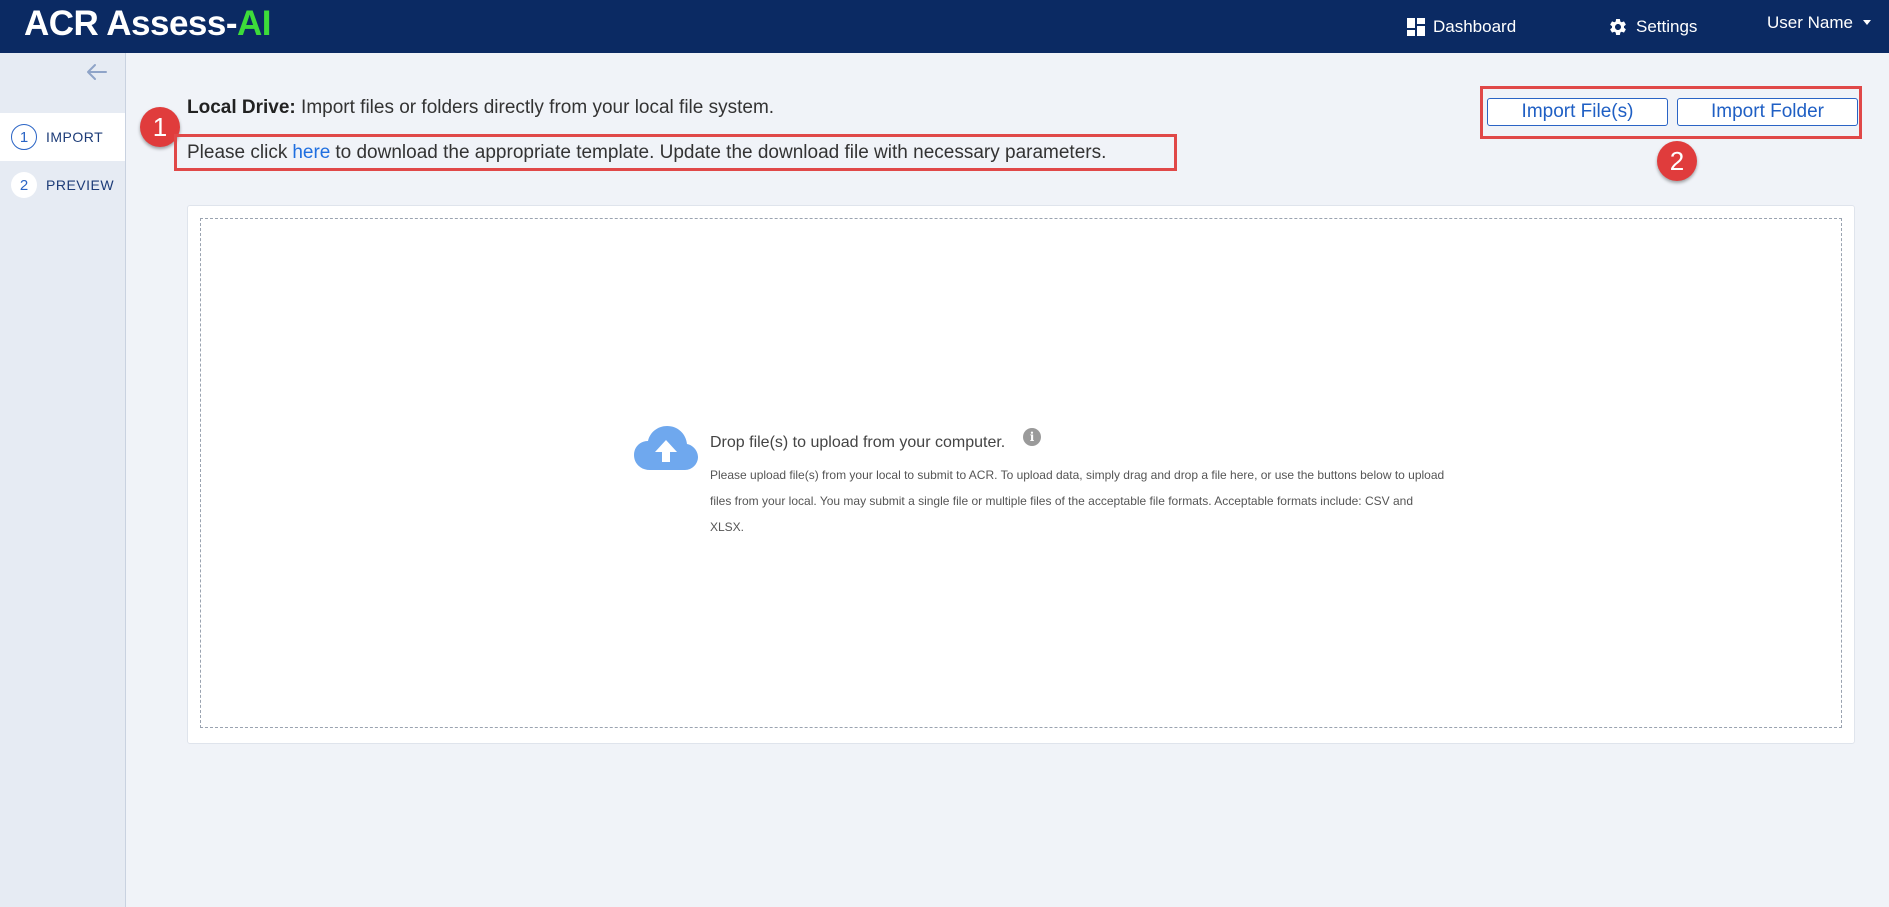 The height and width of the screenshot is (907, 1889). I want to click on step-label: IMPORT, so click(75, 137).